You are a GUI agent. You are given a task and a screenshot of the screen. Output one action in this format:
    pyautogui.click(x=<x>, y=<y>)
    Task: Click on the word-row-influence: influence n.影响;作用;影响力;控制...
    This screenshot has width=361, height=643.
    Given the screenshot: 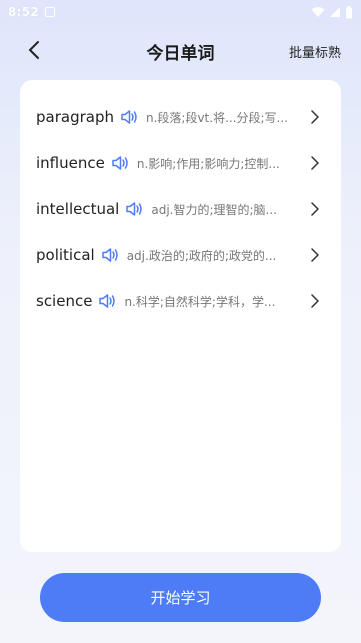 What is the action you would take?
    pyautogui.click(x=180, y=163)
    